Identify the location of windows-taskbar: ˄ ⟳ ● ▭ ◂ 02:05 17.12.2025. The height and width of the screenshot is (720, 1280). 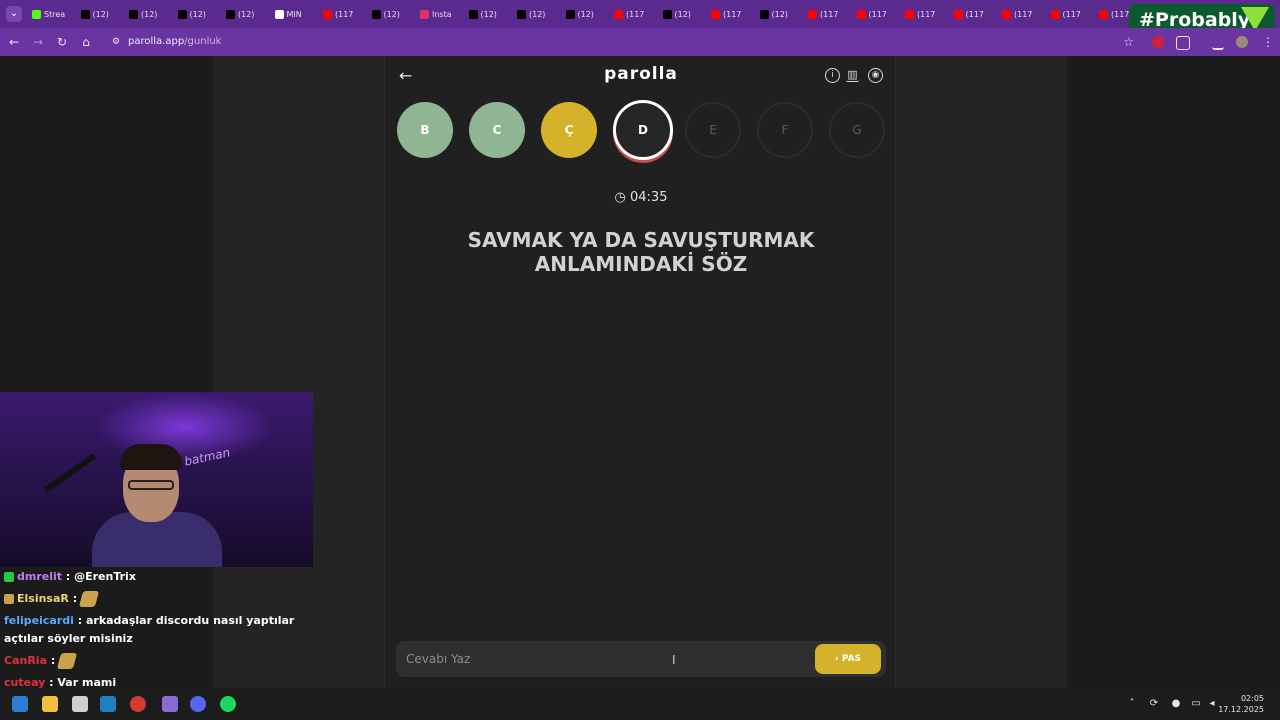
(640, 704).